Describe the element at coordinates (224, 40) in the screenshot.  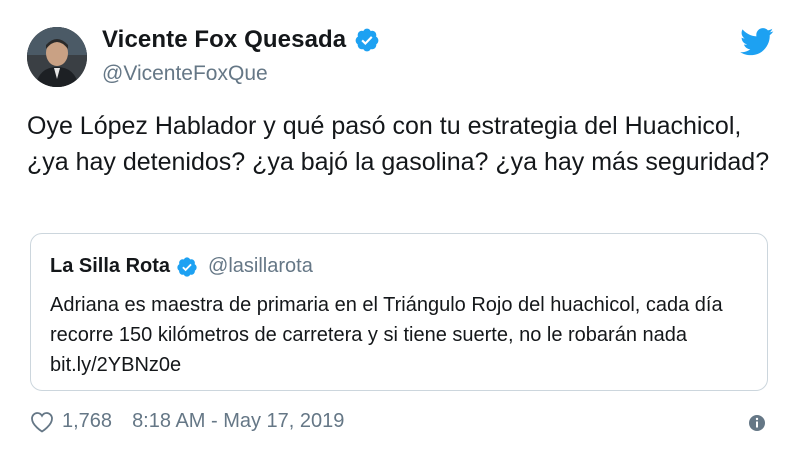
I see `author-name: Vicente Fox Quesada` at that location.